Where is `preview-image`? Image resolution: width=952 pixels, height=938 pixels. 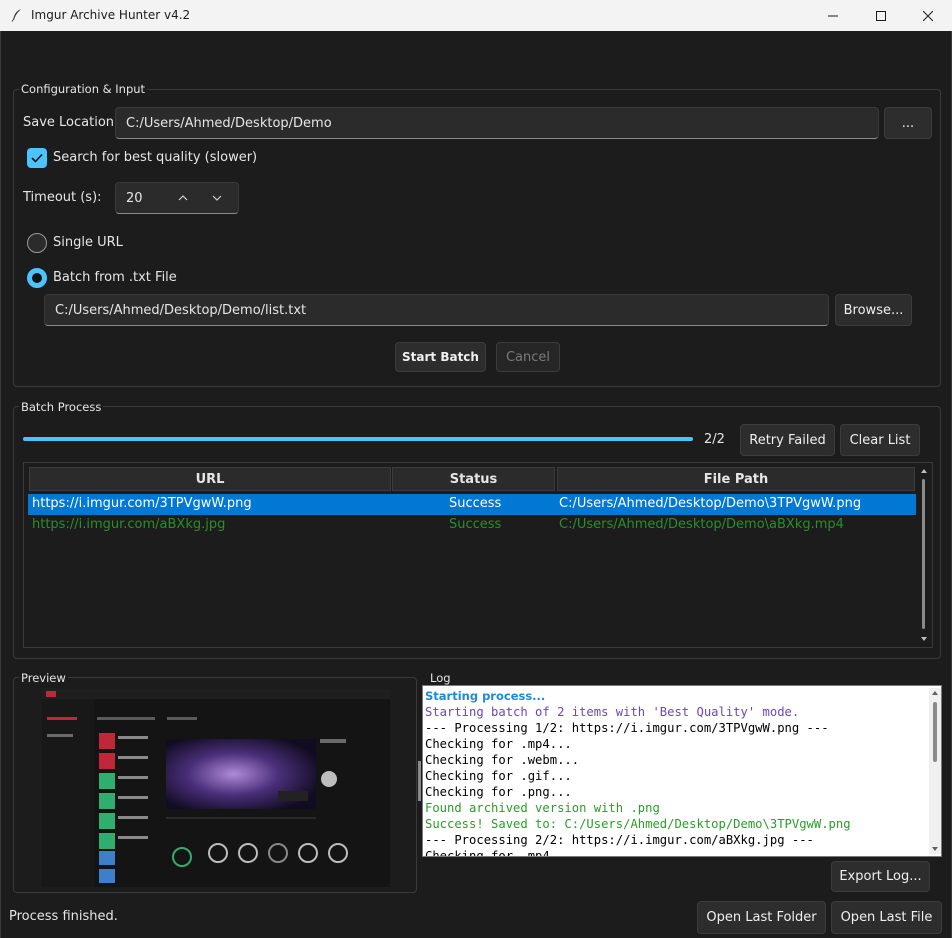
preview-image is located at coordinates (216, 788).